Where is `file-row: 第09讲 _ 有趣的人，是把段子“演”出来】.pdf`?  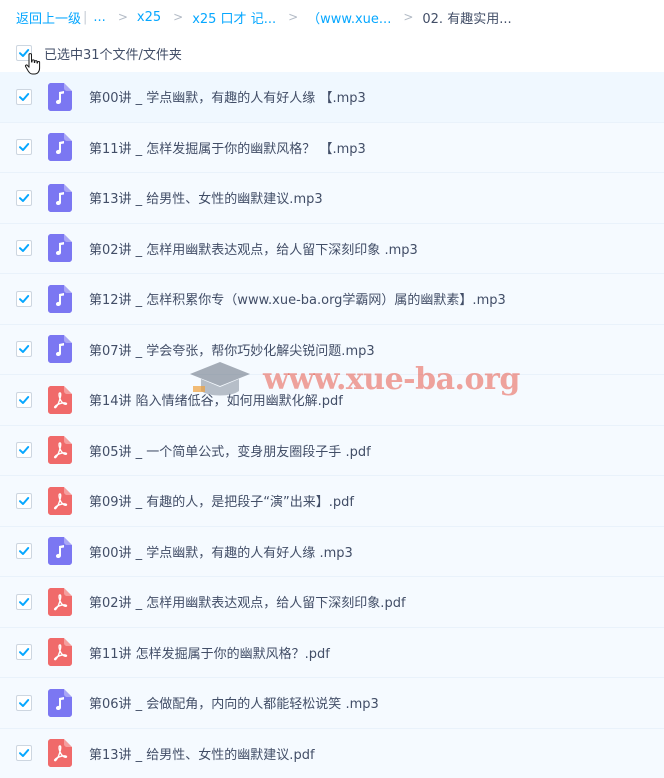
file-row: 第09讲 _ 有趣的人，是把段子“演”出来】.pdf is located at coordinates (332, 501).